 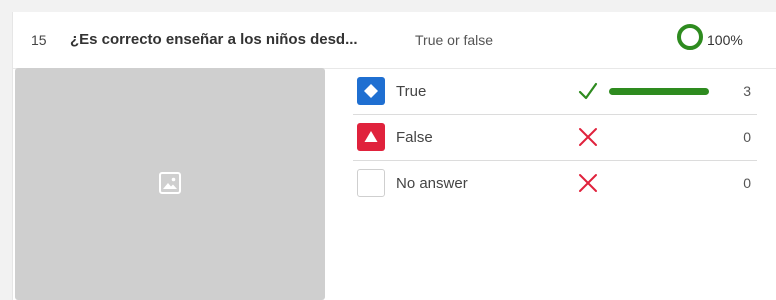 What do you see at coordinates (39, 40) in the screenshot?
I see `question-number: 15` at bounding box center [39, 40].